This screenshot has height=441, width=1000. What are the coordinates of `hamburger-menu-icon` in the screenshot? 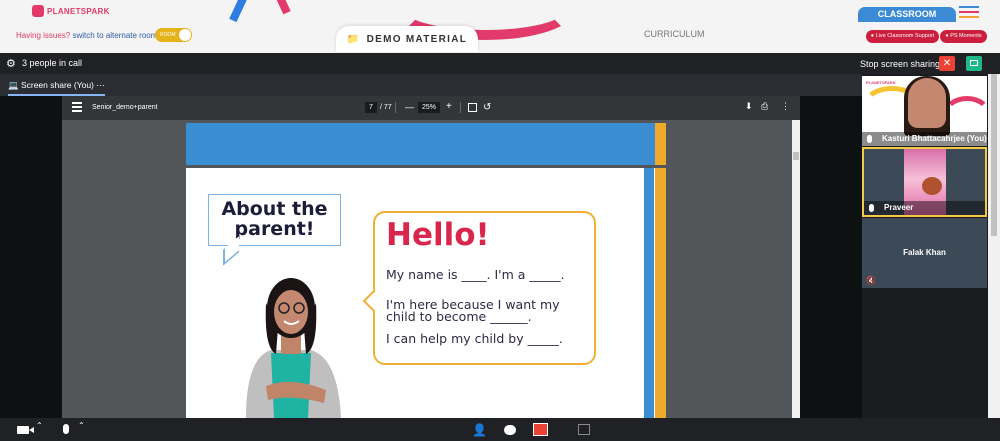 It's located at (969, 13).